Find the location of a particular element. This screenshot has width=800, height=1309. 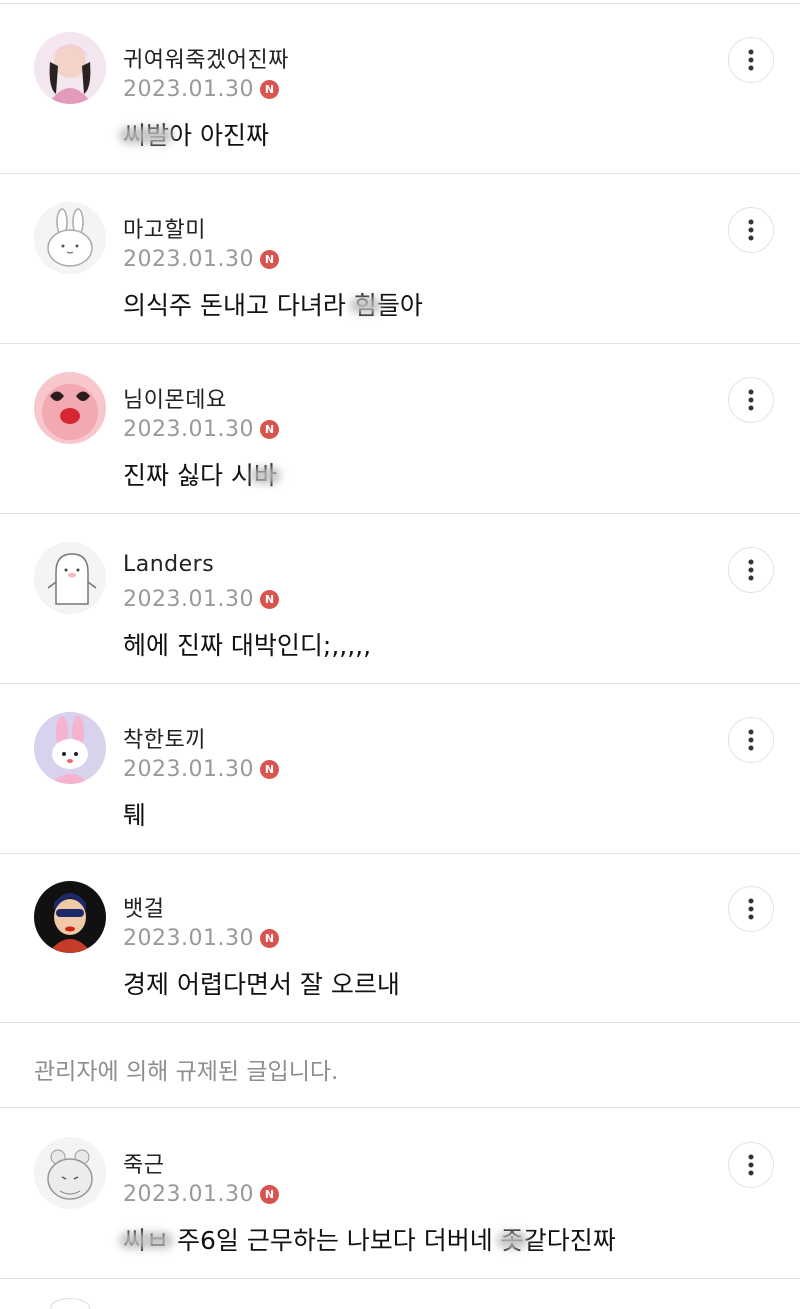

comment-text: 씨발아 아진짜 is located at coordinates (196, 134).